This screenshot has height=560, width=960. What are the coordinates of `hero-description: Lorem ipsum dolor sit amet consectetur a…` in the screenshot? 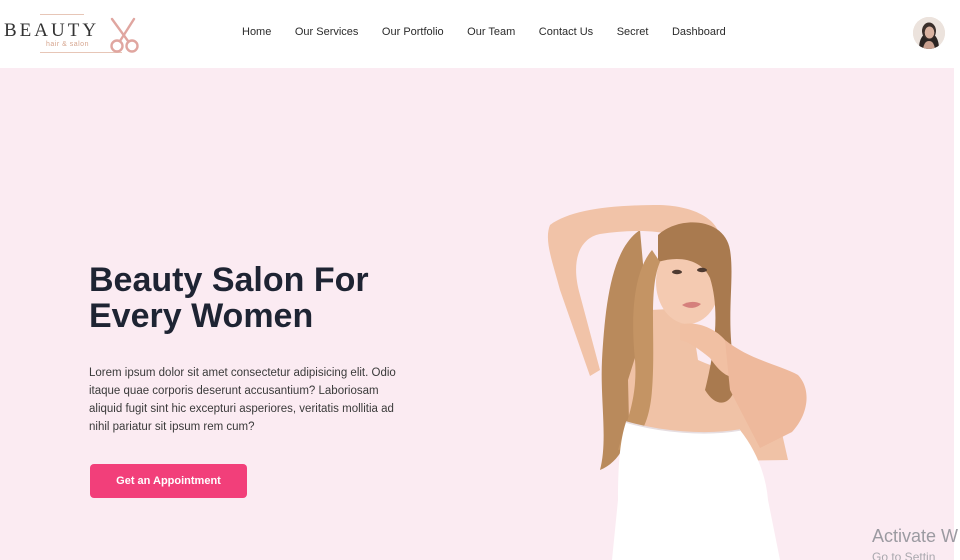 It's located at (242, 400).